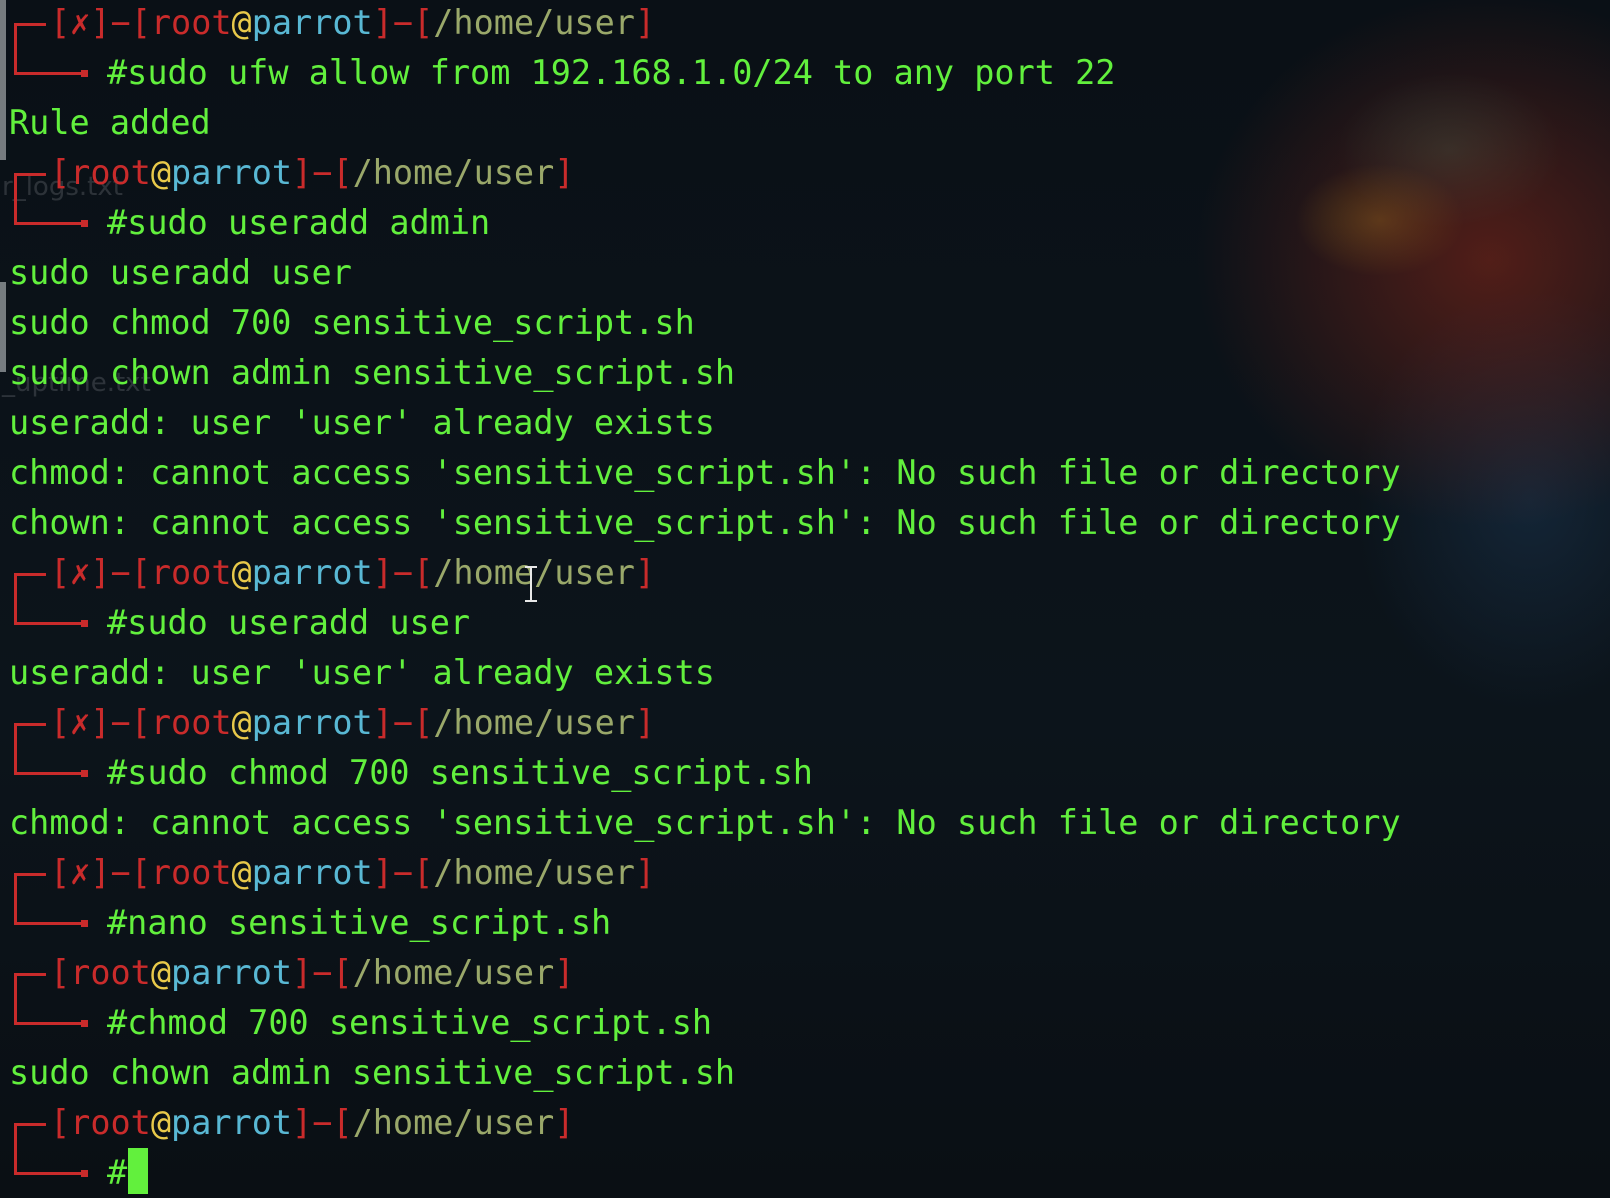 This screenshot has width=1610, height=1198. I want to click on active-command-input: #, so click(128, 1173).